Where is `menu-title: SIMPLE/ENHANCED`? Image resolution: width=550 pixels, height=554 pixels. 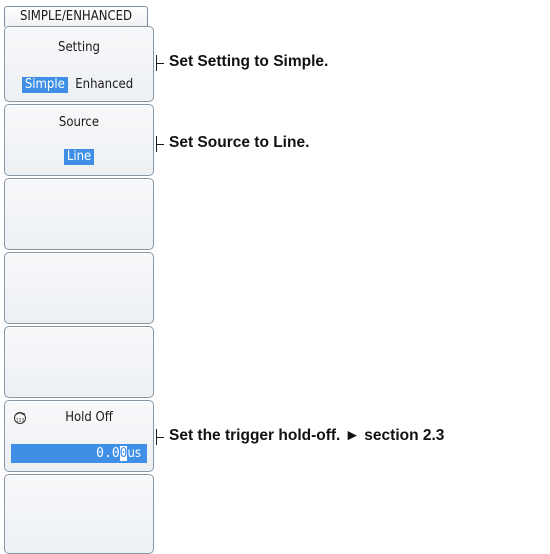 menu-title: SIMPLE/ENHANCED is located at coordinates (76, 16).